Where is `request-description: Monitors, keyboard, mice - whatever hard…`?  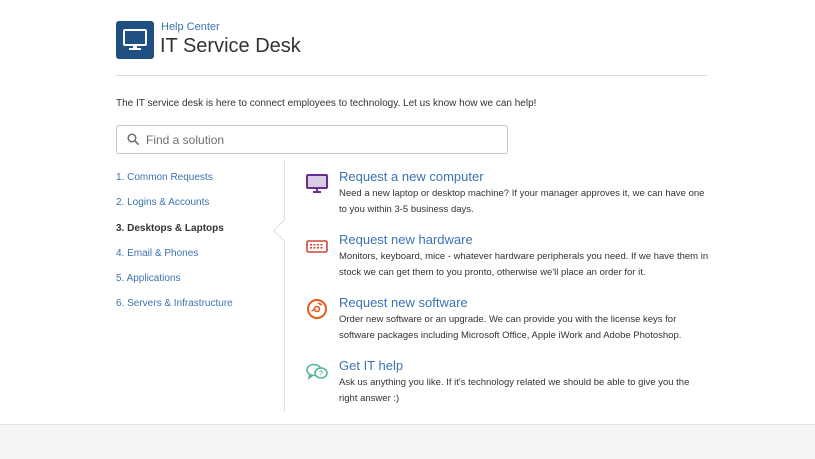 request-description: Monitors, keyboard, mice - whatever hard… is located at coordinates (524, 264).